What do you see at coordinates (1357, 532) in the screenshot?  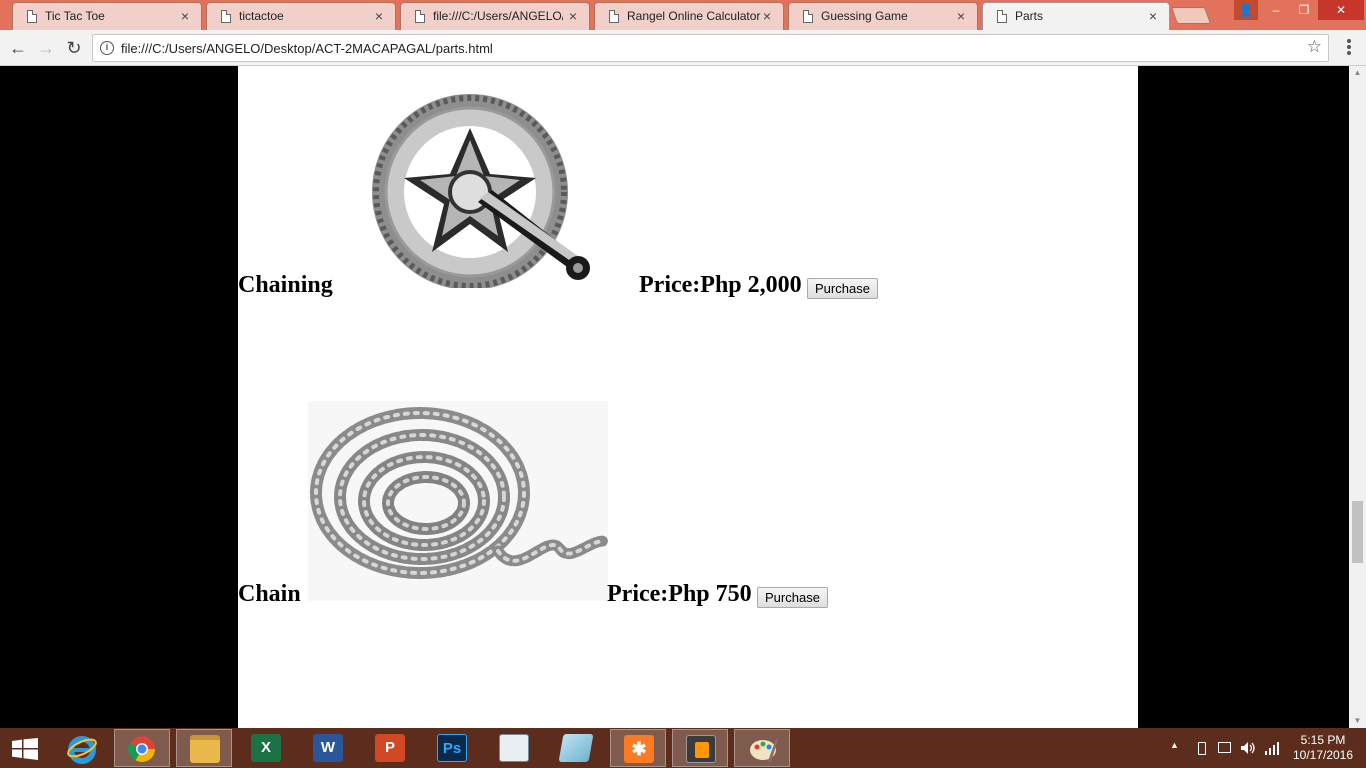 I see `scroll-thumb` at bounding box center [1357, 532].